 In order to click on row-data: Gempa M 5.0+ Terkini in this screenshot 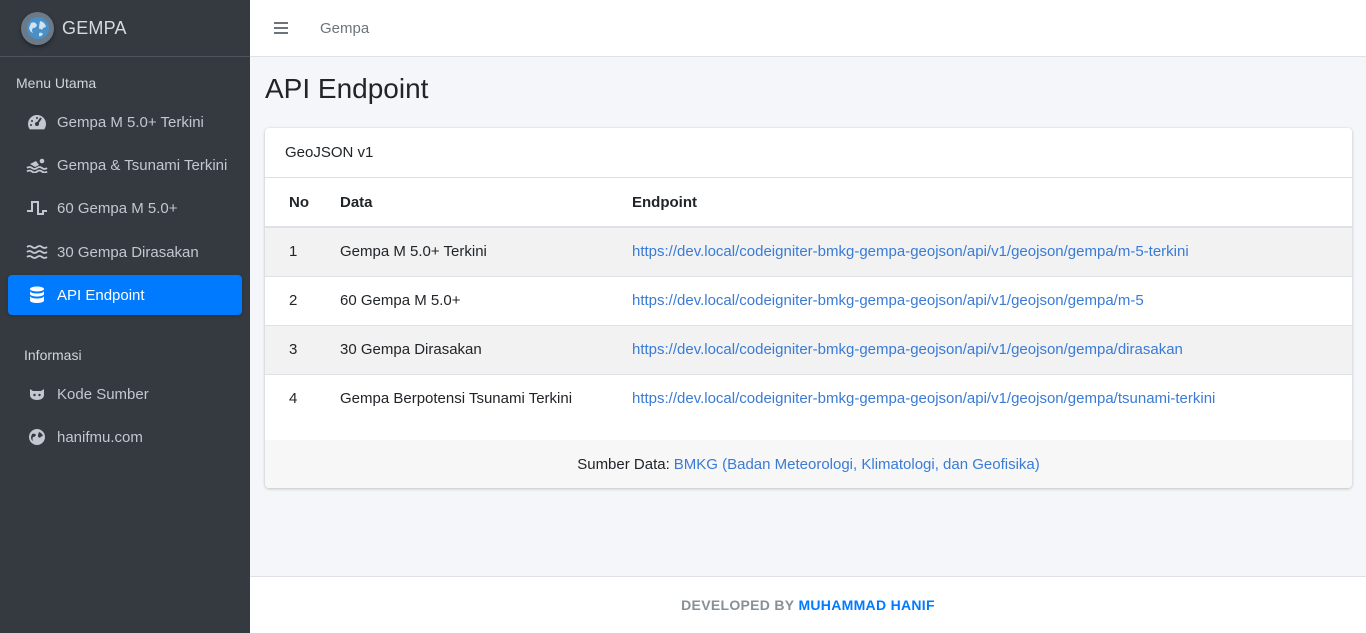, I will do `click(486, 251)`.